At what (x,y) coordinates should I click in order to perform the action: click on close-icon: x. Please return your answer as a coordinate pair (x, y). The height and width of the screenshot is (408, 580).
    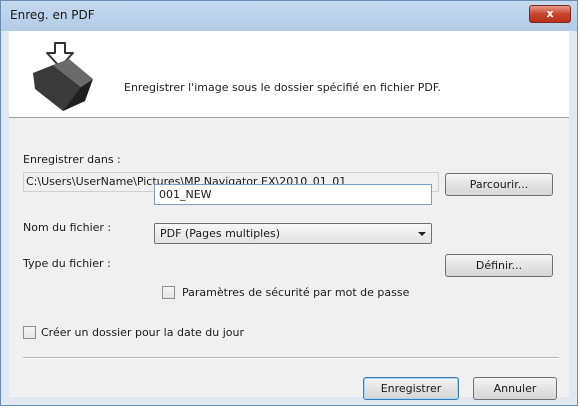
    Looking at the image, I should click on (550, 13).